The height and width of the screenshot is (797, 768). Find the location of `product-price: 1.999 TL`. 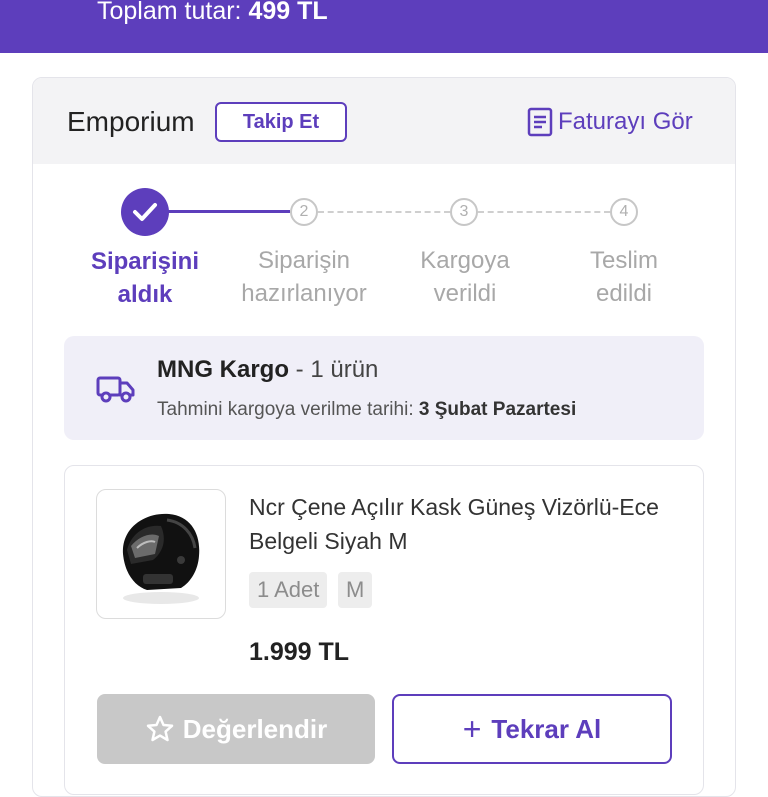

product-price: 1.999 TL is located at coordinates (299, 652).